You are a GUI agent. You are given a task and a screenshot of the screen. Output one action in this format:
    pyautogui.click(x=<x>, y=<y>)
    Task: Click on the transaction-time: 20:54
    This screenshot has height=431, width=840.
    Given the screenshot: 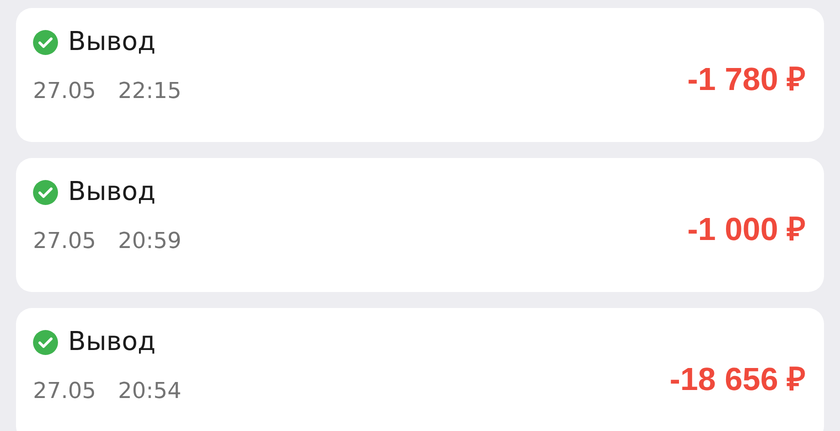 What is the action you would take?
    pyautogui.click(x=150, y=392)
    